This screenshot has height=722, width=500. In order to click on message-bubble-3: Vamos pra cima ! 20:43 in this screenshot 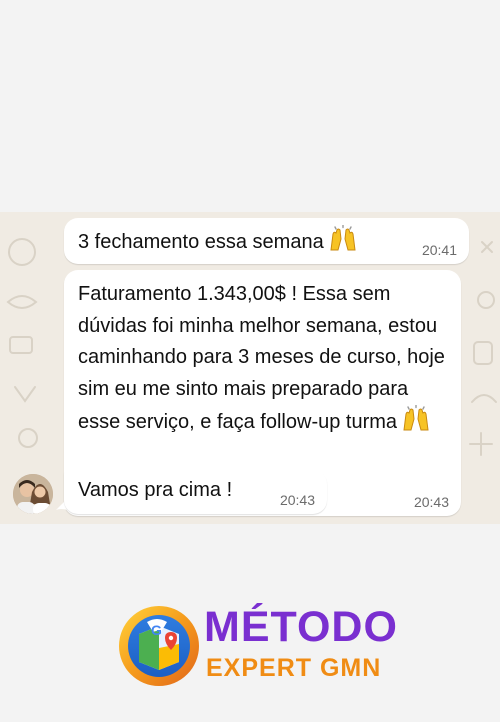, I will do `click(195, 492)`.